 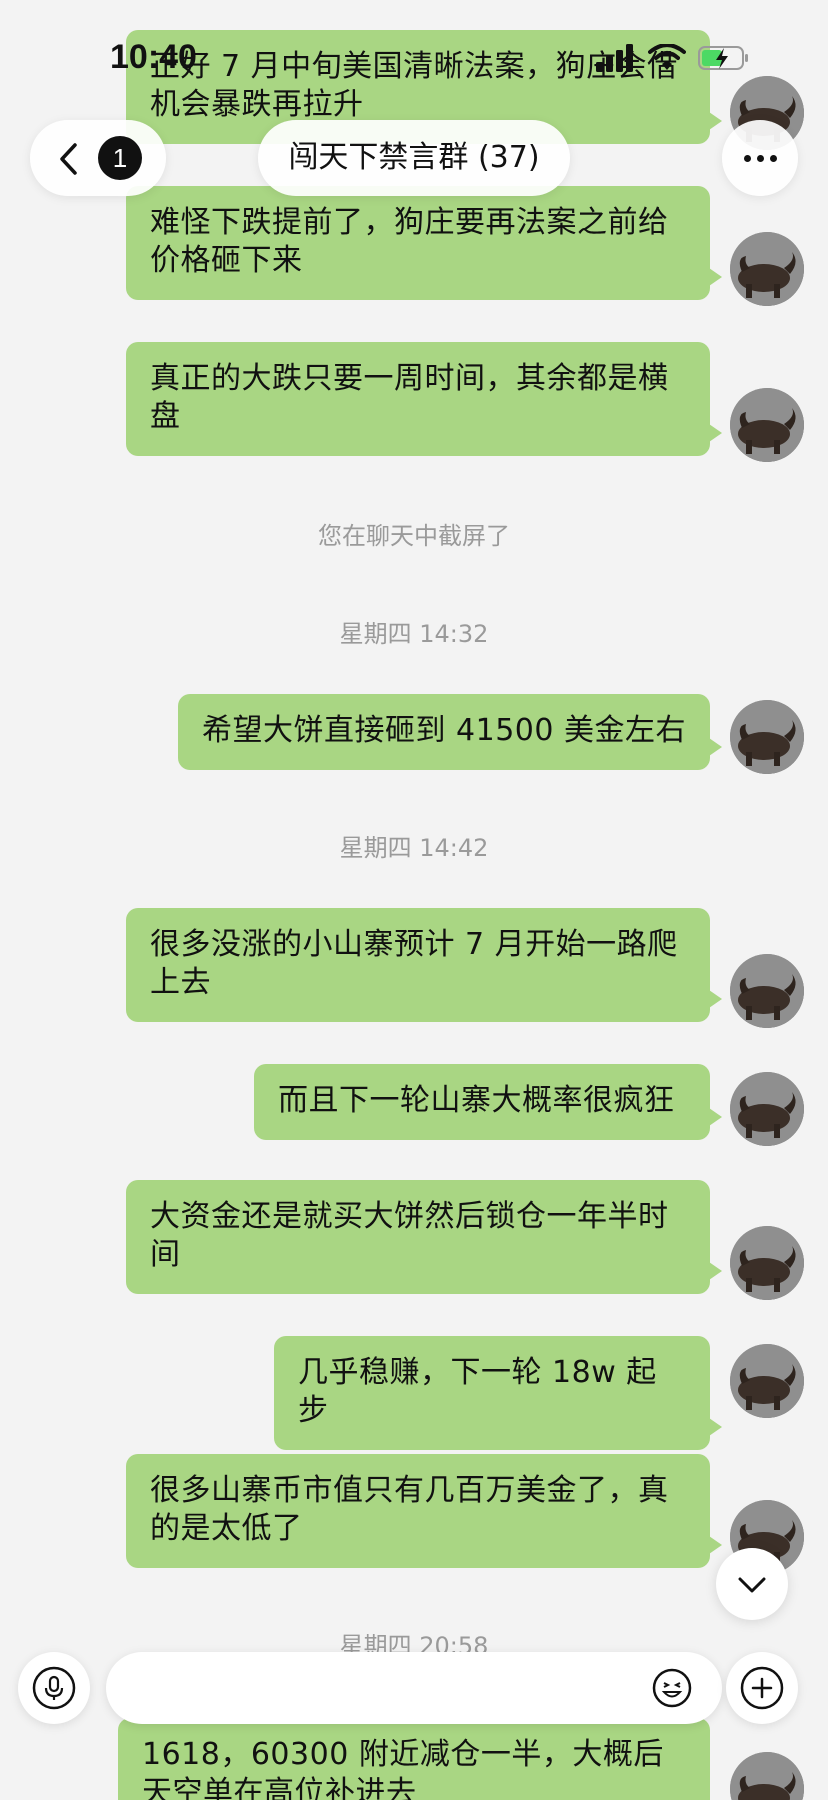 What do you see at coordinates (414, 536) in the screenshot?
I see `system-notice: 您在聊天中截屏了` at bounding box center [414, 536].